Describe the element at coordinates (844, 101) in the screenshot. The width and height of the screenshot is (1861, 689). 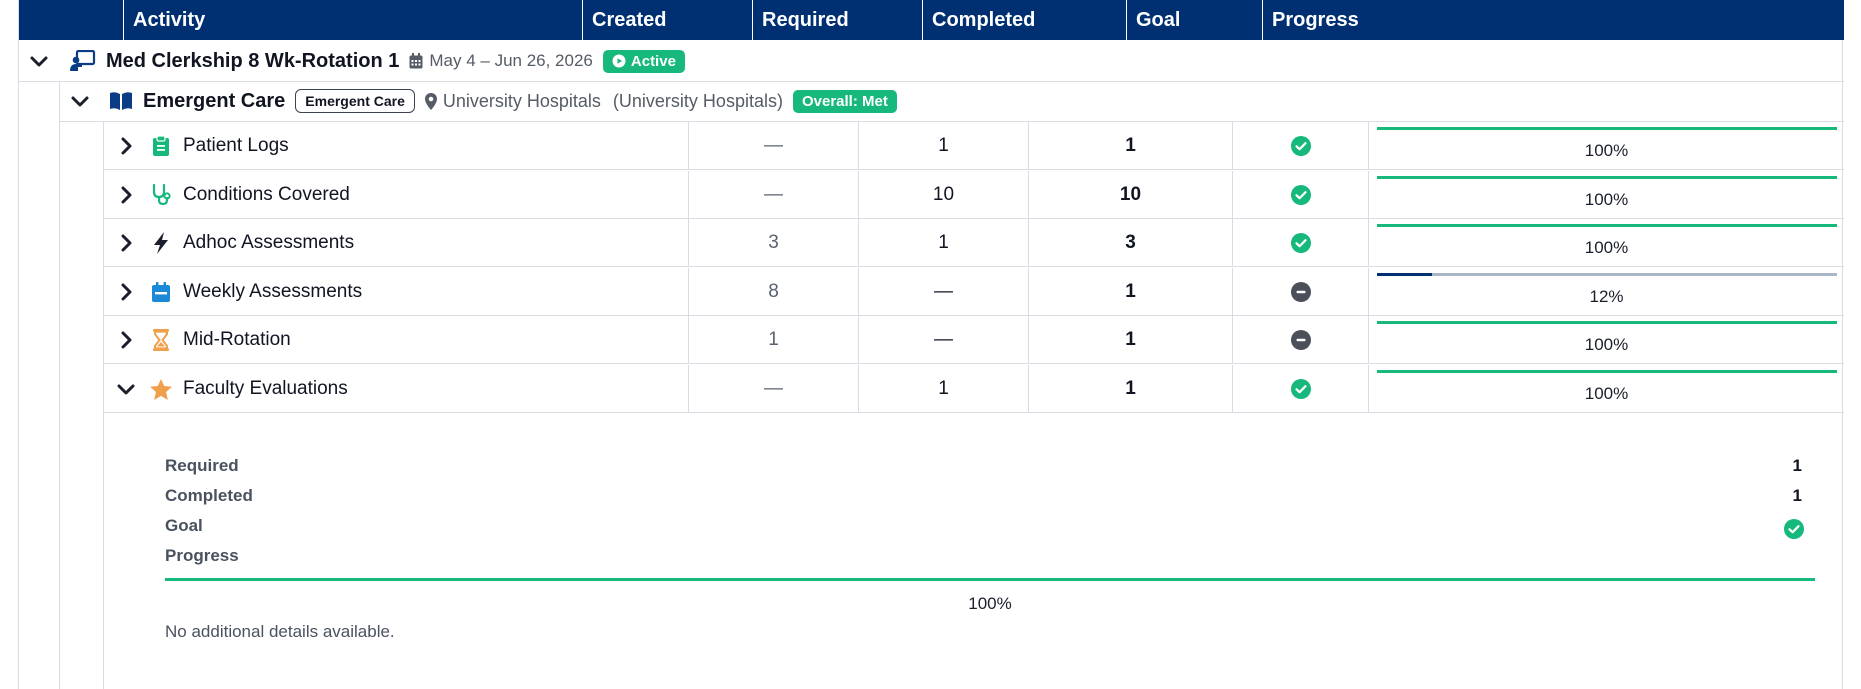
I see `overall-status-badge: Overall: Met` at that location.